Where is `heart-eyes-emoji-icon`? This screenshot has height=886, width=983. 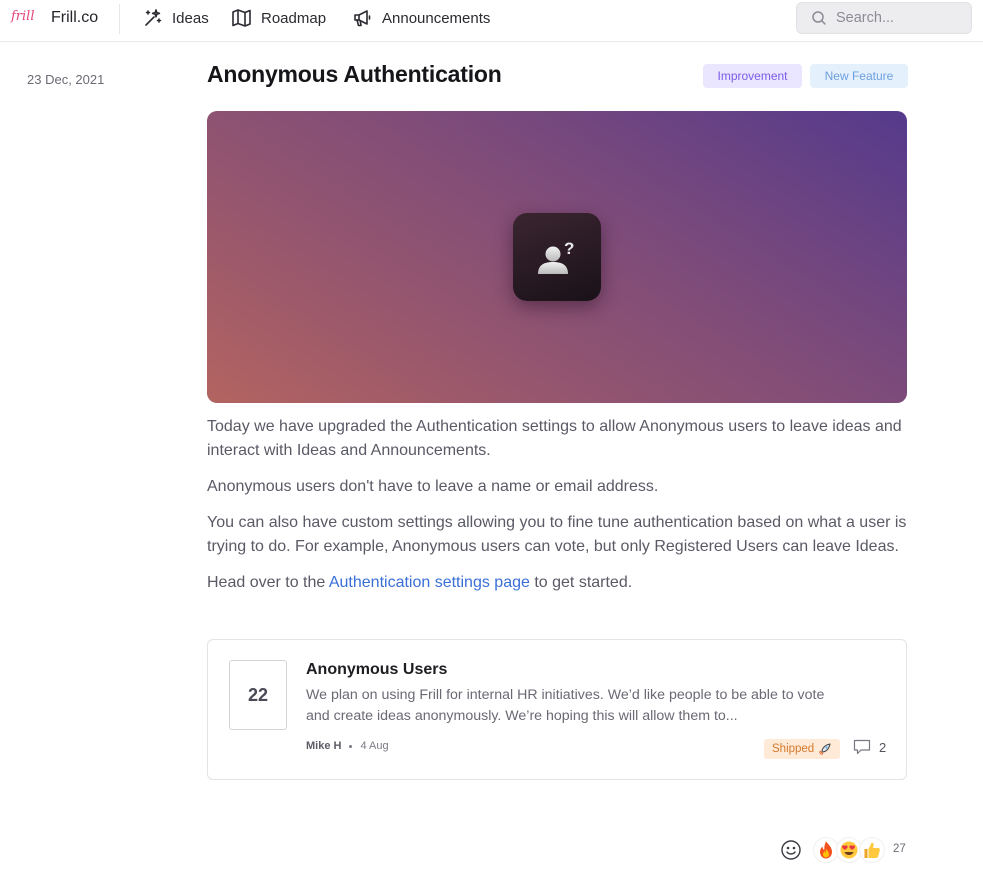 heart-eyes-emoji-icon is located at coordinates (849, 850).